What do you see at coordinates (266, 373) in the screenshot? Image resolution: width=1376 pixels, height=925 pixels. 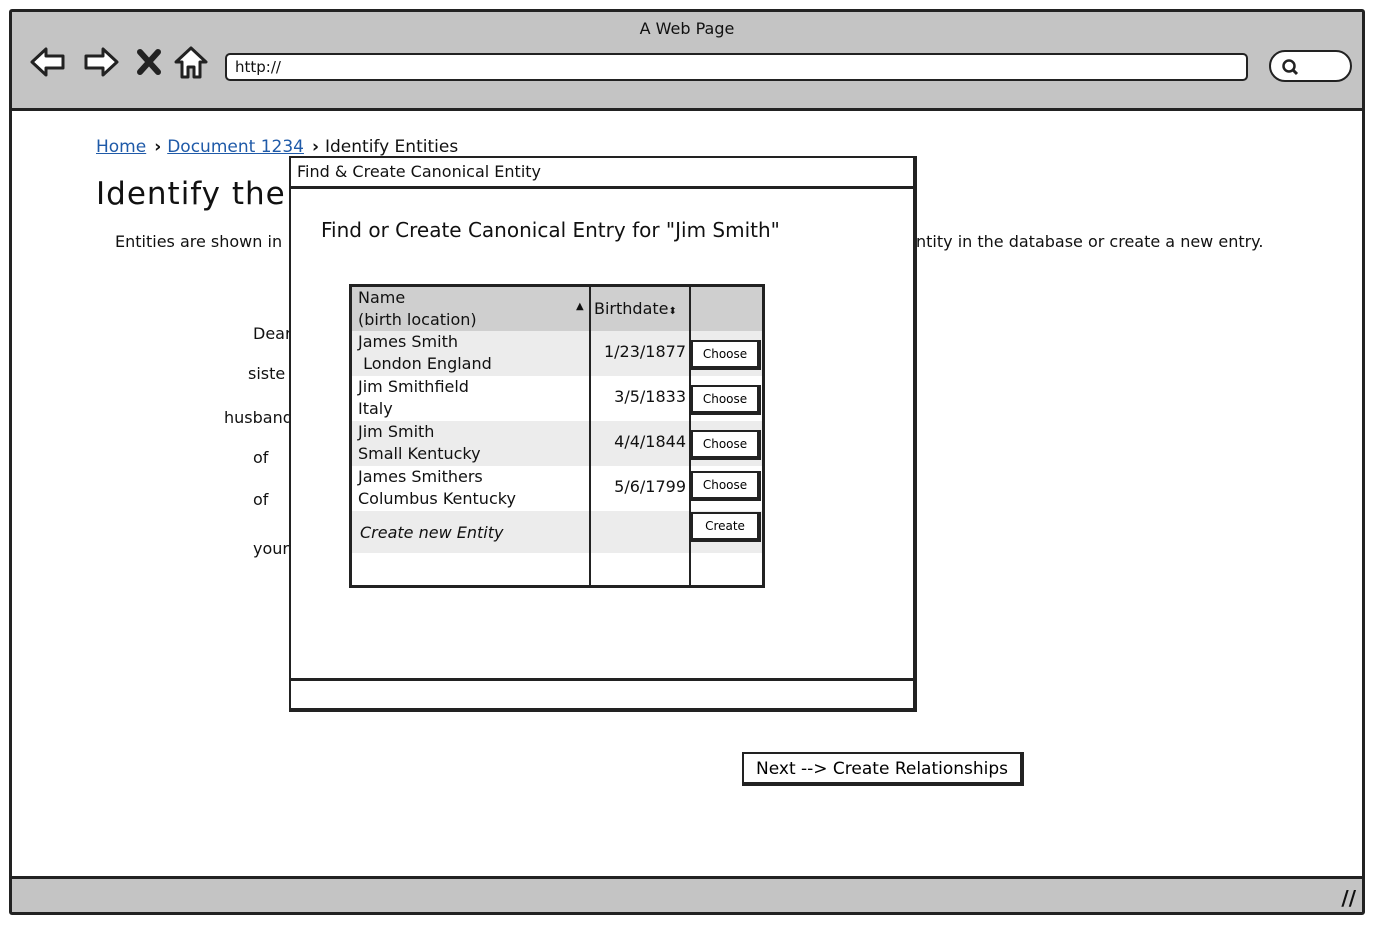 I see `document-word: siste` at bounding box center [266, 373].